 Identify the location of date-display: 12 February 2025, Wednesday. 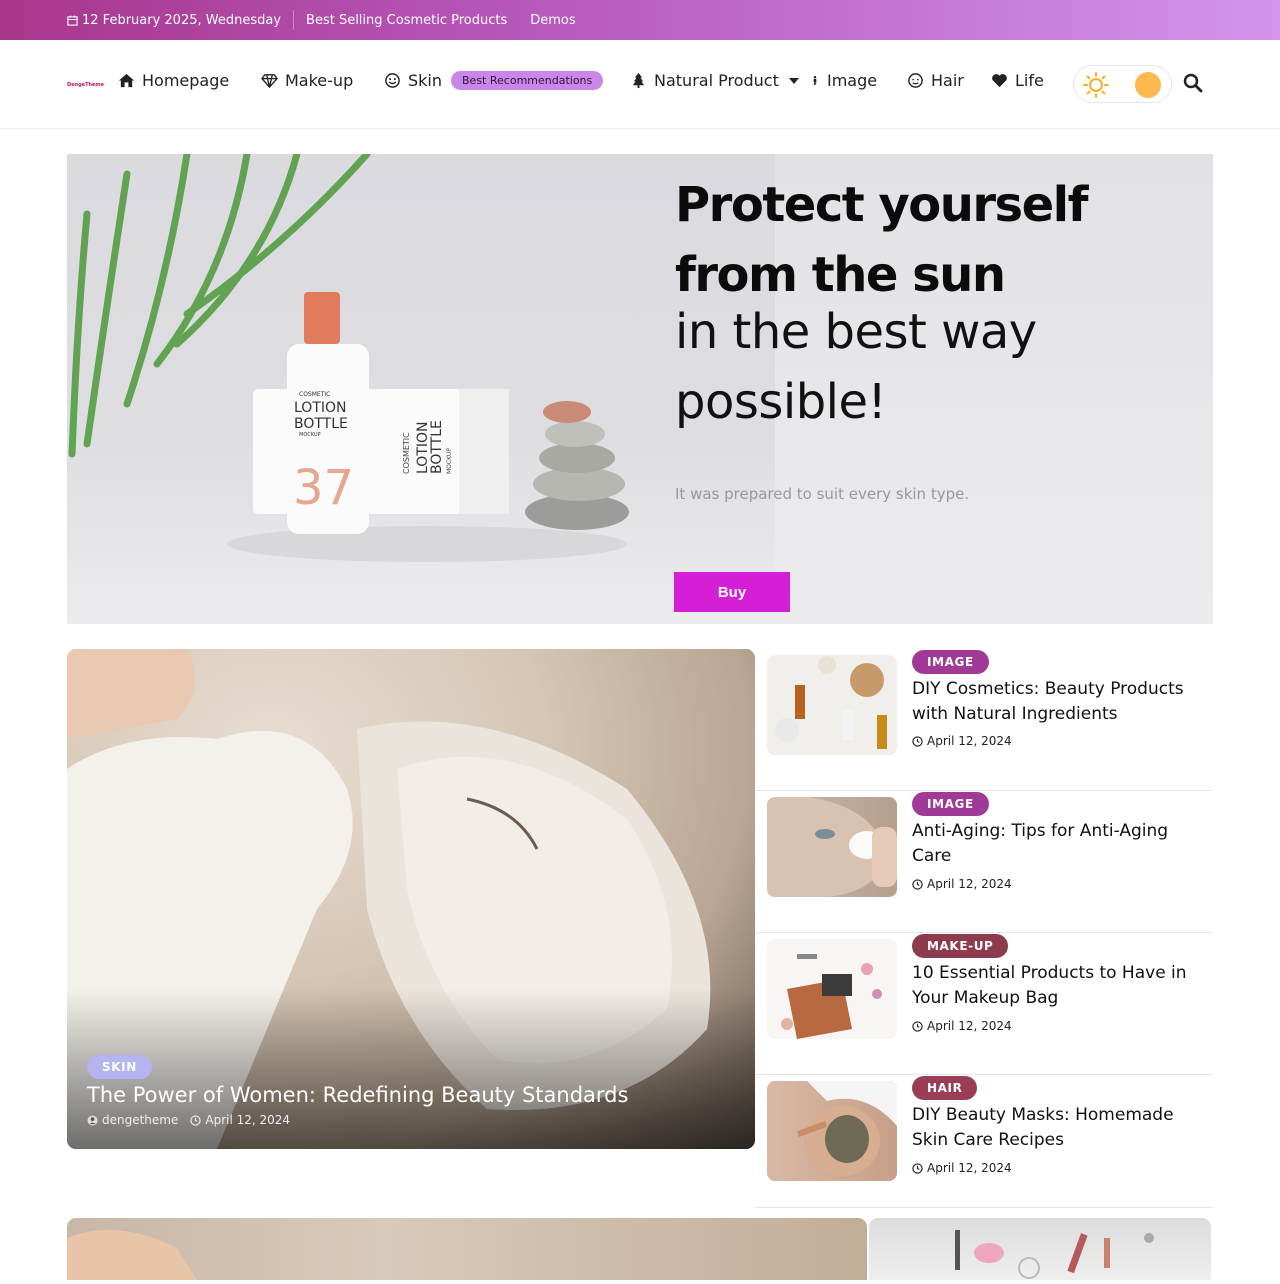
(174, 20).